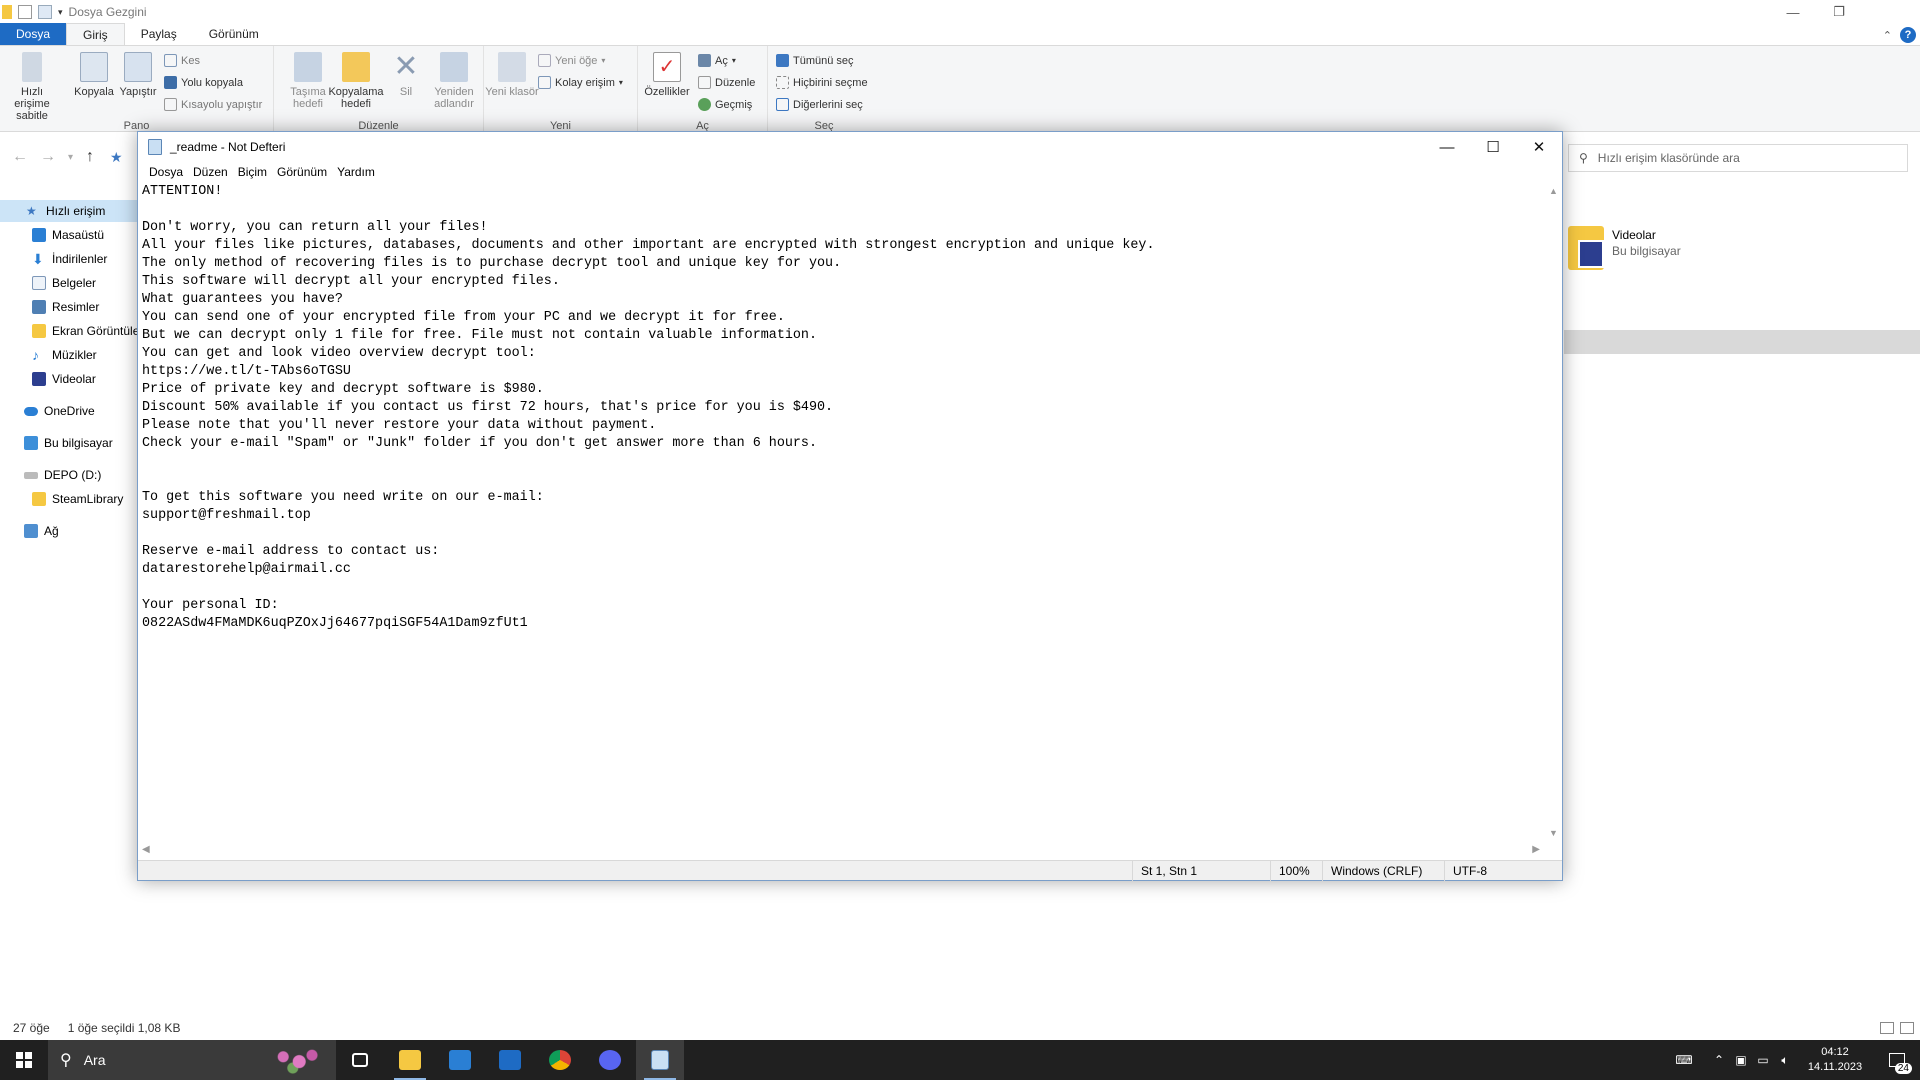 The height and width of the screenshot is (1080, 1920). I want to click on edit-button: Düzenle, so click(726, 82).